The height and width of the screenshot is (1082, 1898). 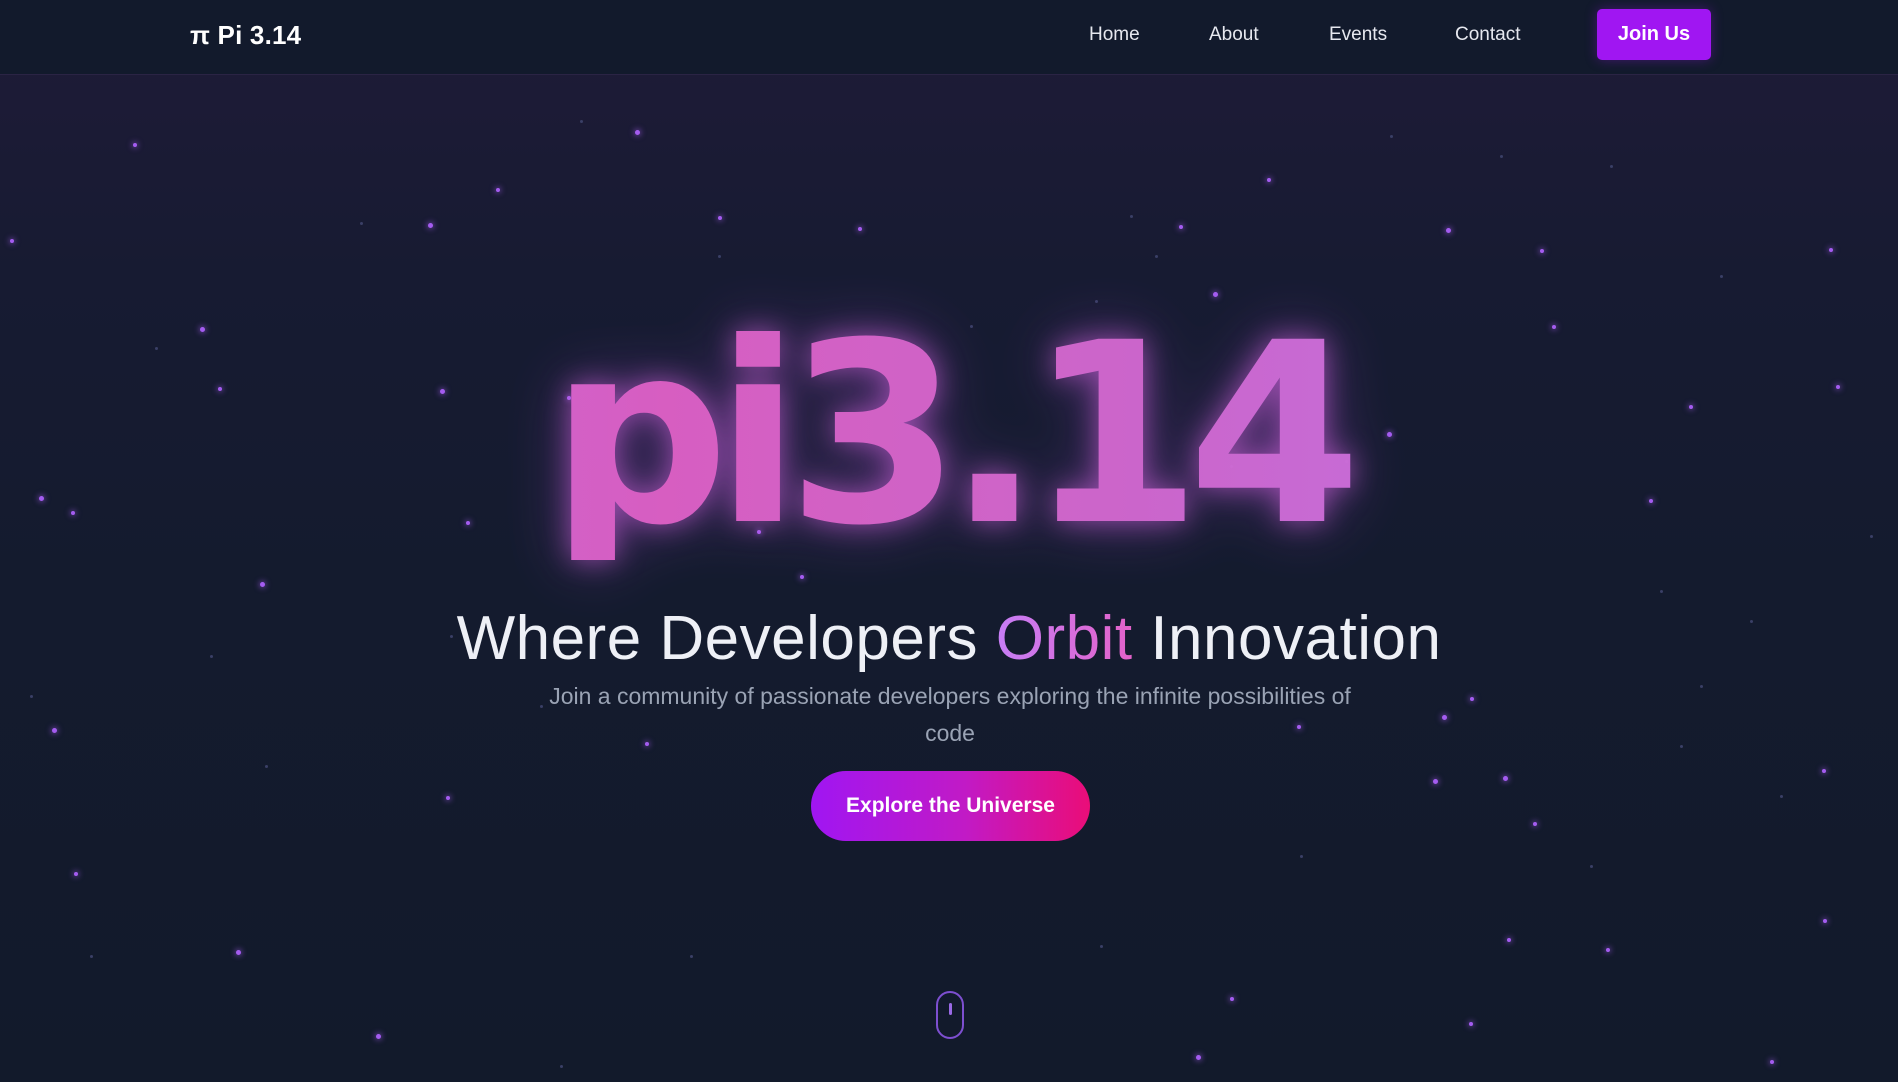 I want to click on brand-logo: π Pi 3.14, so click(x=245, y=35).